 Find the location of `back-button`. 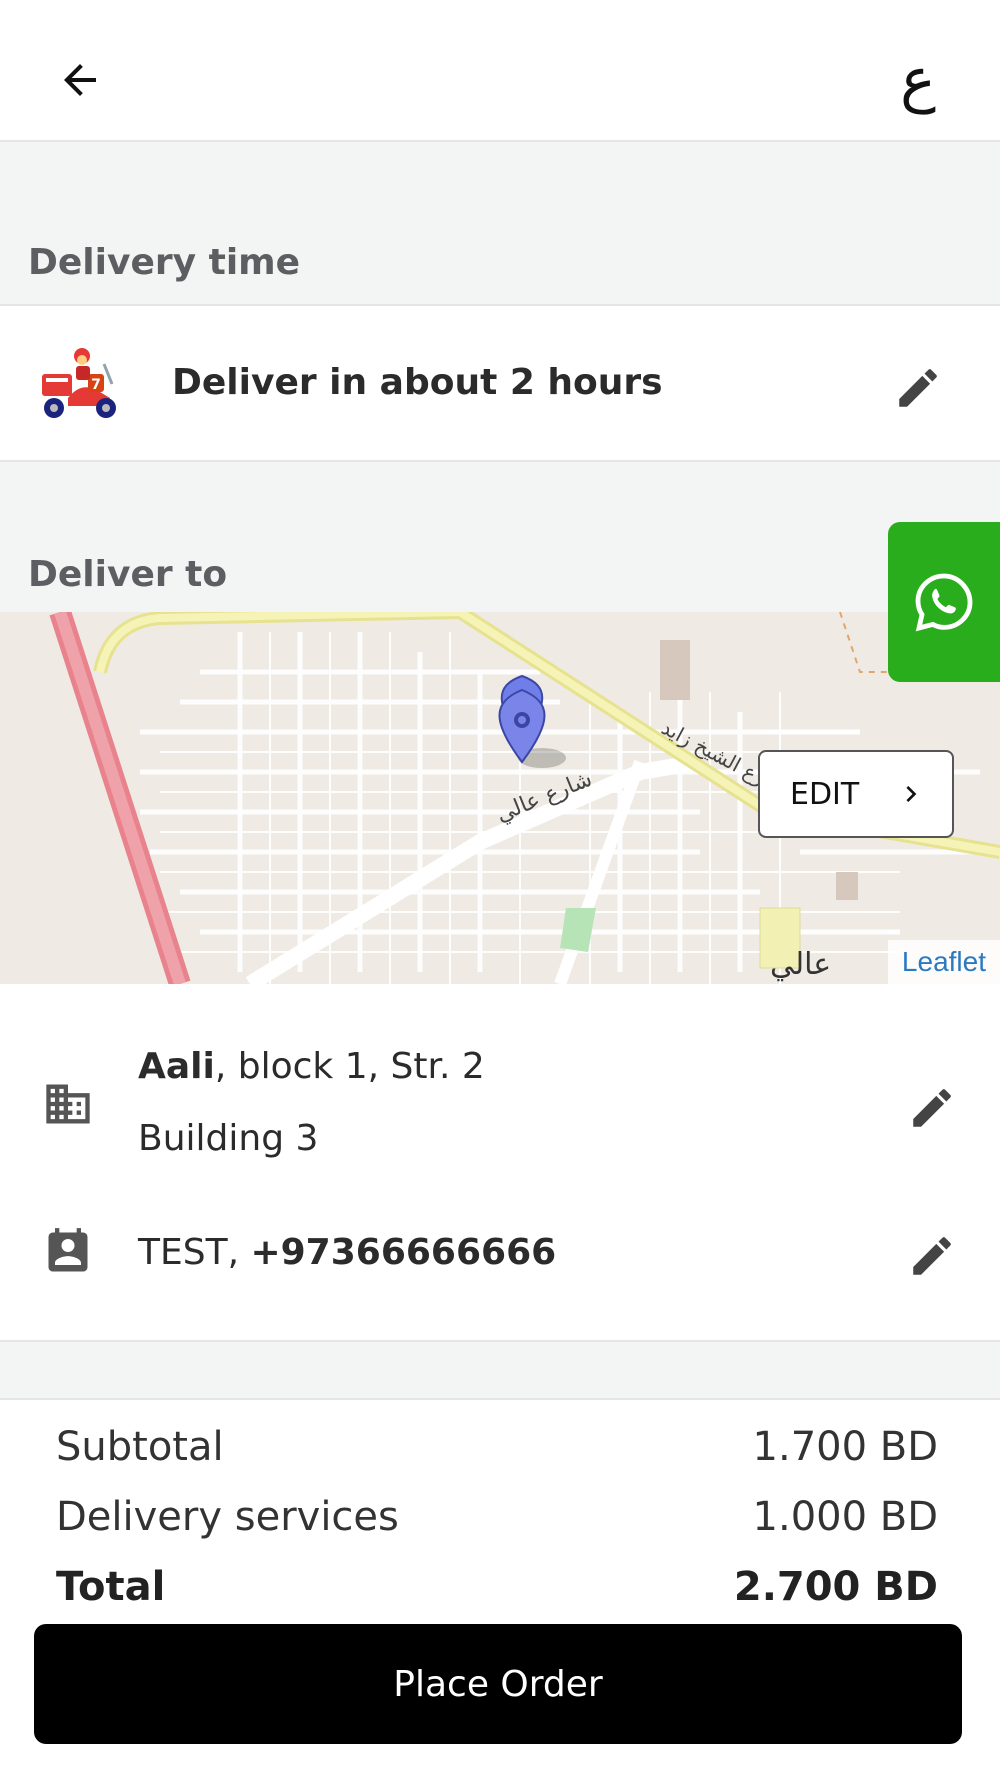

back-button is located at coordinates (80, 80).